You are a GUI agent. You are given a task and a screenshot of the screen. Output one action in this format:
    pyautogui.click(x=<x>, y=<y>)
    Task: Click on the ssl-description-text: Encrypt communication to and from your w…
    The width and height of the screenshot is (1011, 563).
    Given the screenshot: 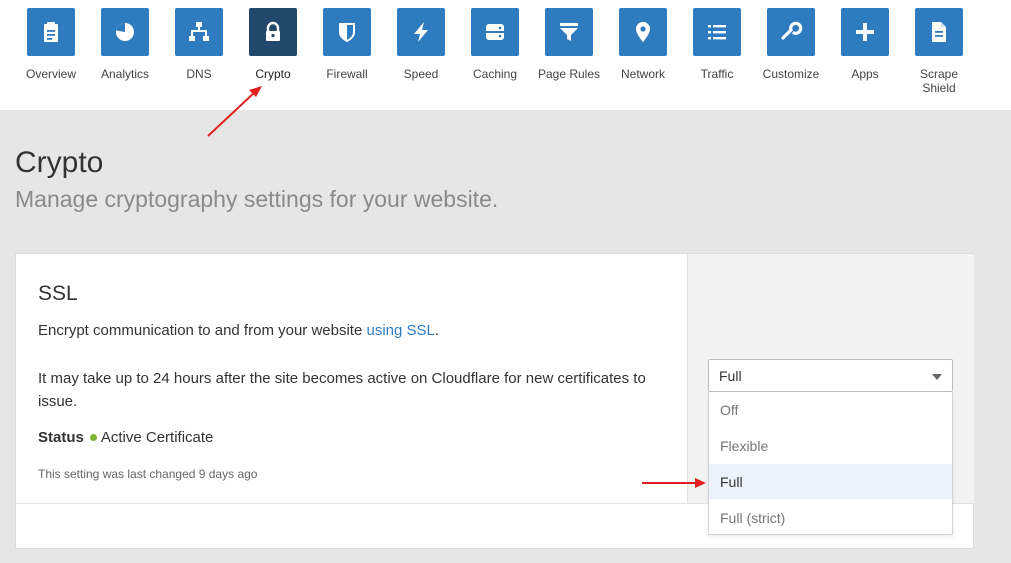 What is the action you would take?
    pyautogui.click(x=200, y=330)
    